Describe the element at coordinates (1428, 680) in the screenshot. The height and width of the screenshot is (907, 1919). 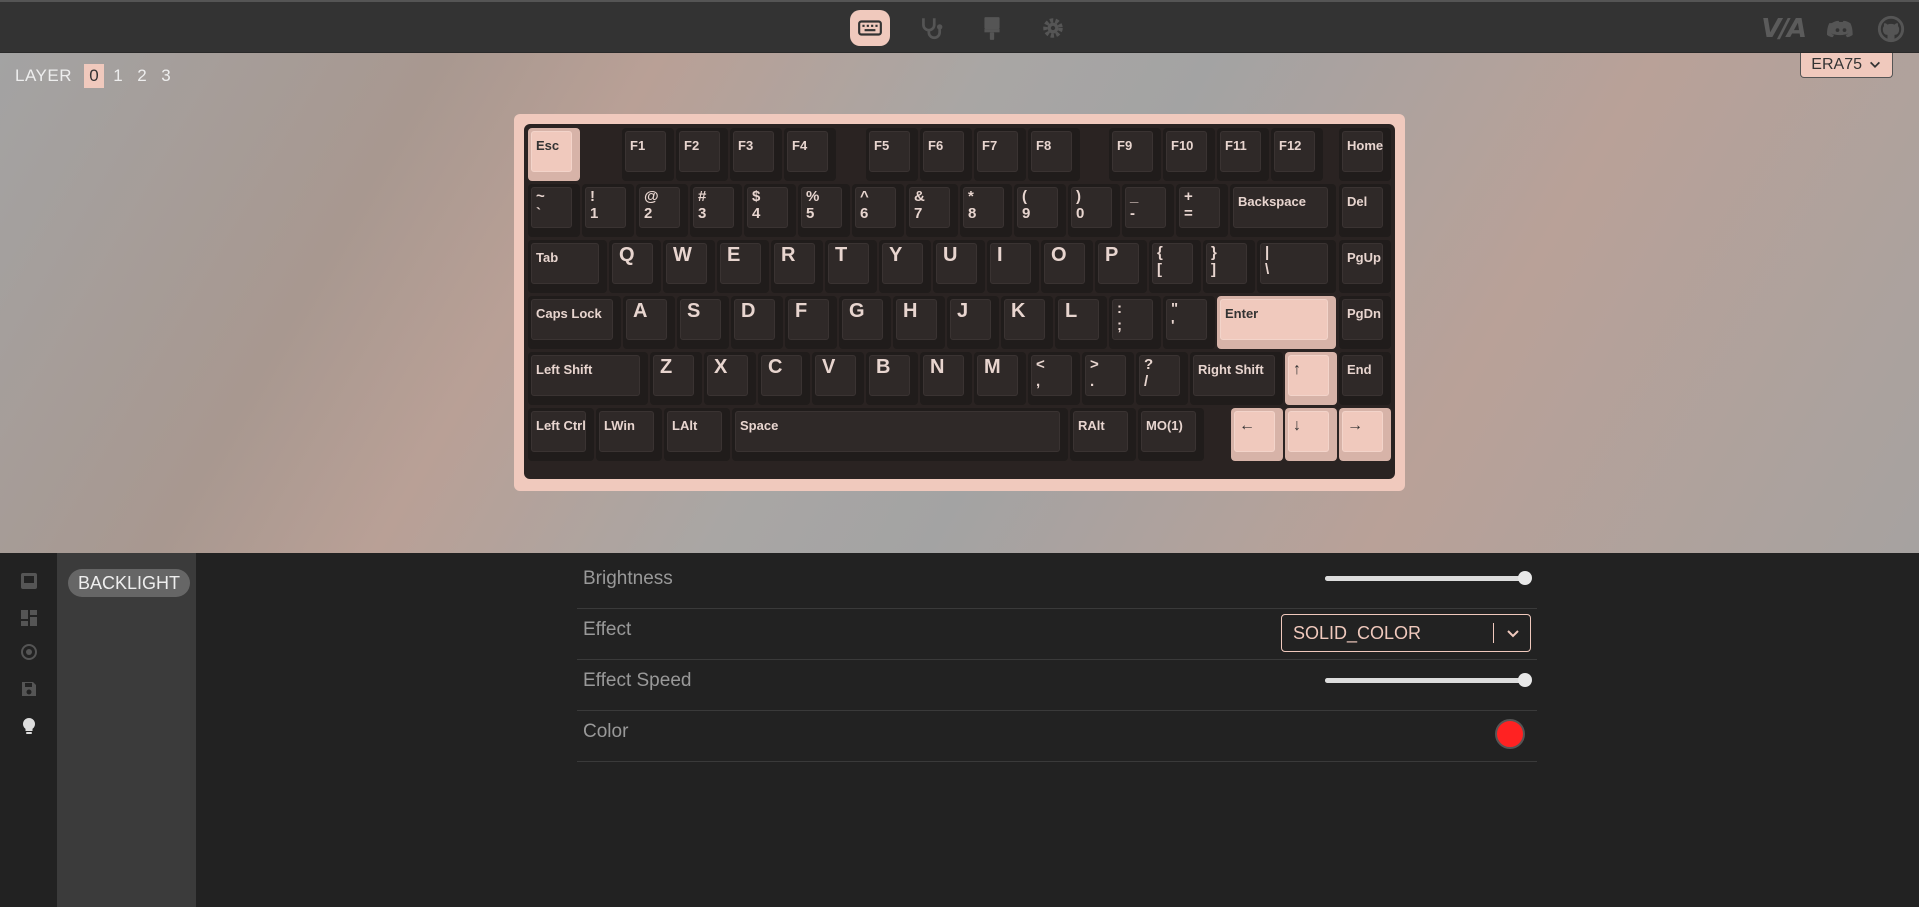
I see `effect-speed-slider` at that location.